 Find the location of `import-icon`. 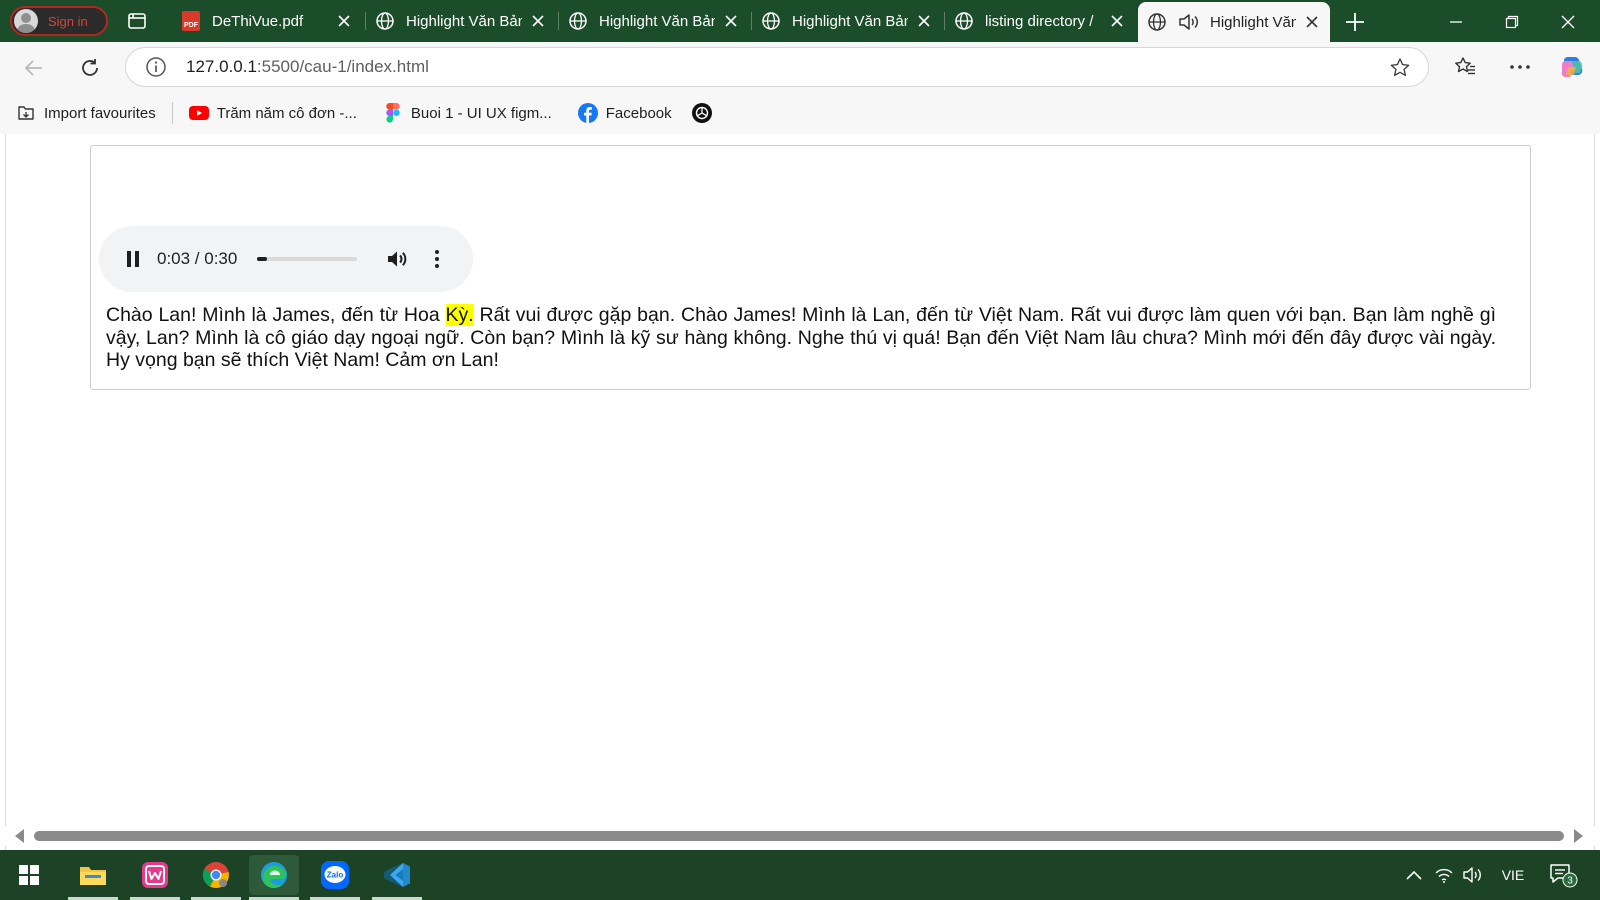

import-icon is located at coordinates (26, 113).